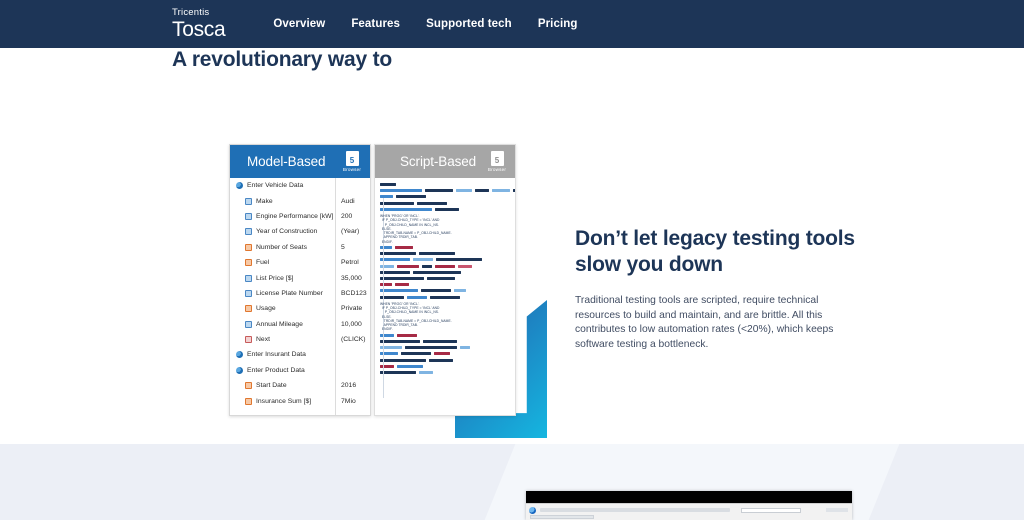 This screenshot has width=1024, height=520. Describe the element at coordinates (348, 401) in the screenshot. I see `tree-row-value: 7Mio` at that location.